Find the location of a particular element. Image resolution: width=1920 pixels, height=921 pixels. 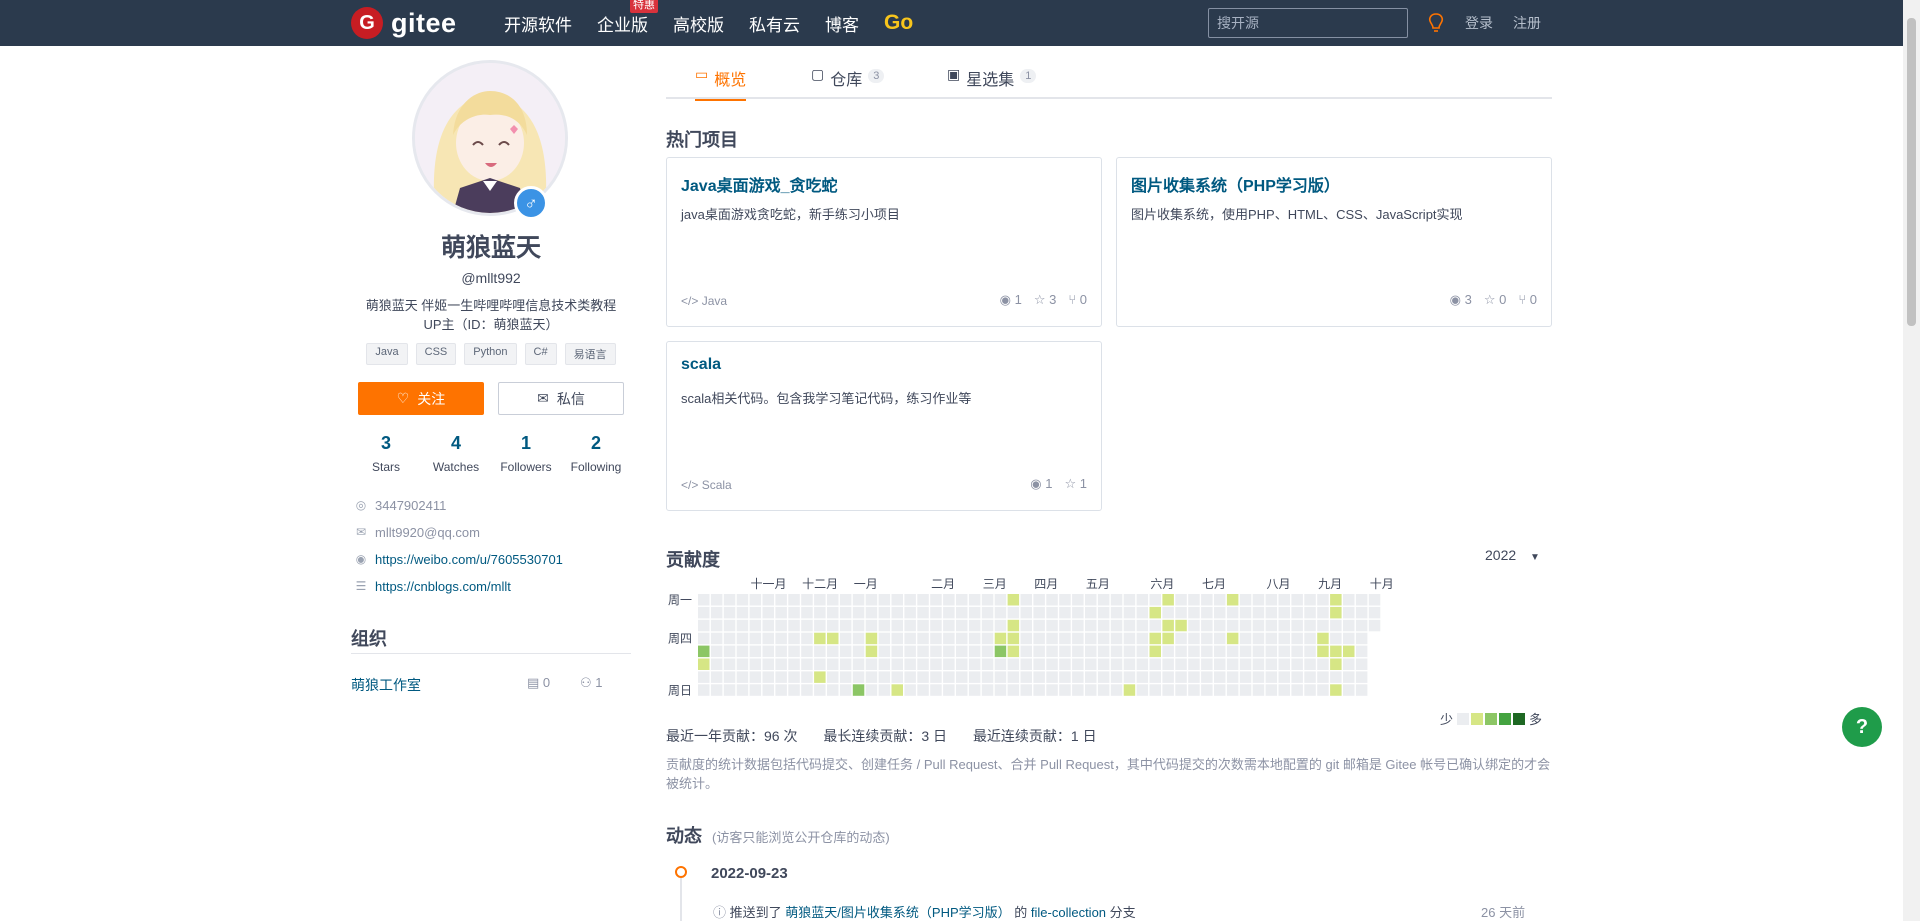

register-link: 注册 is located at coordinates (1527, 23).